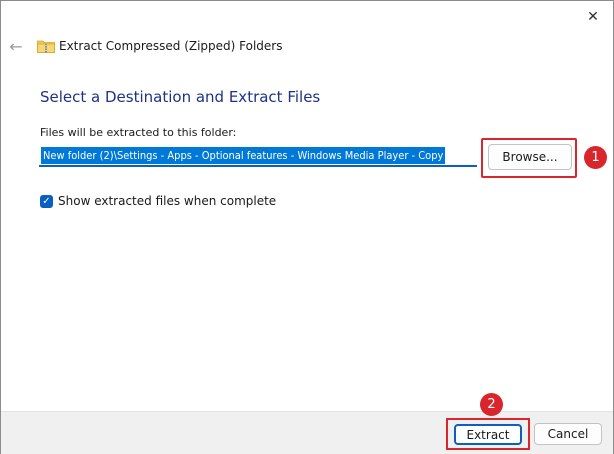 This screenshot has height=454, width=614. What do you see at coordinates (138, 132) in the screenshot?
I see `destination-label: Files will be extracted to this folder:` at bounding box center [138, 132].